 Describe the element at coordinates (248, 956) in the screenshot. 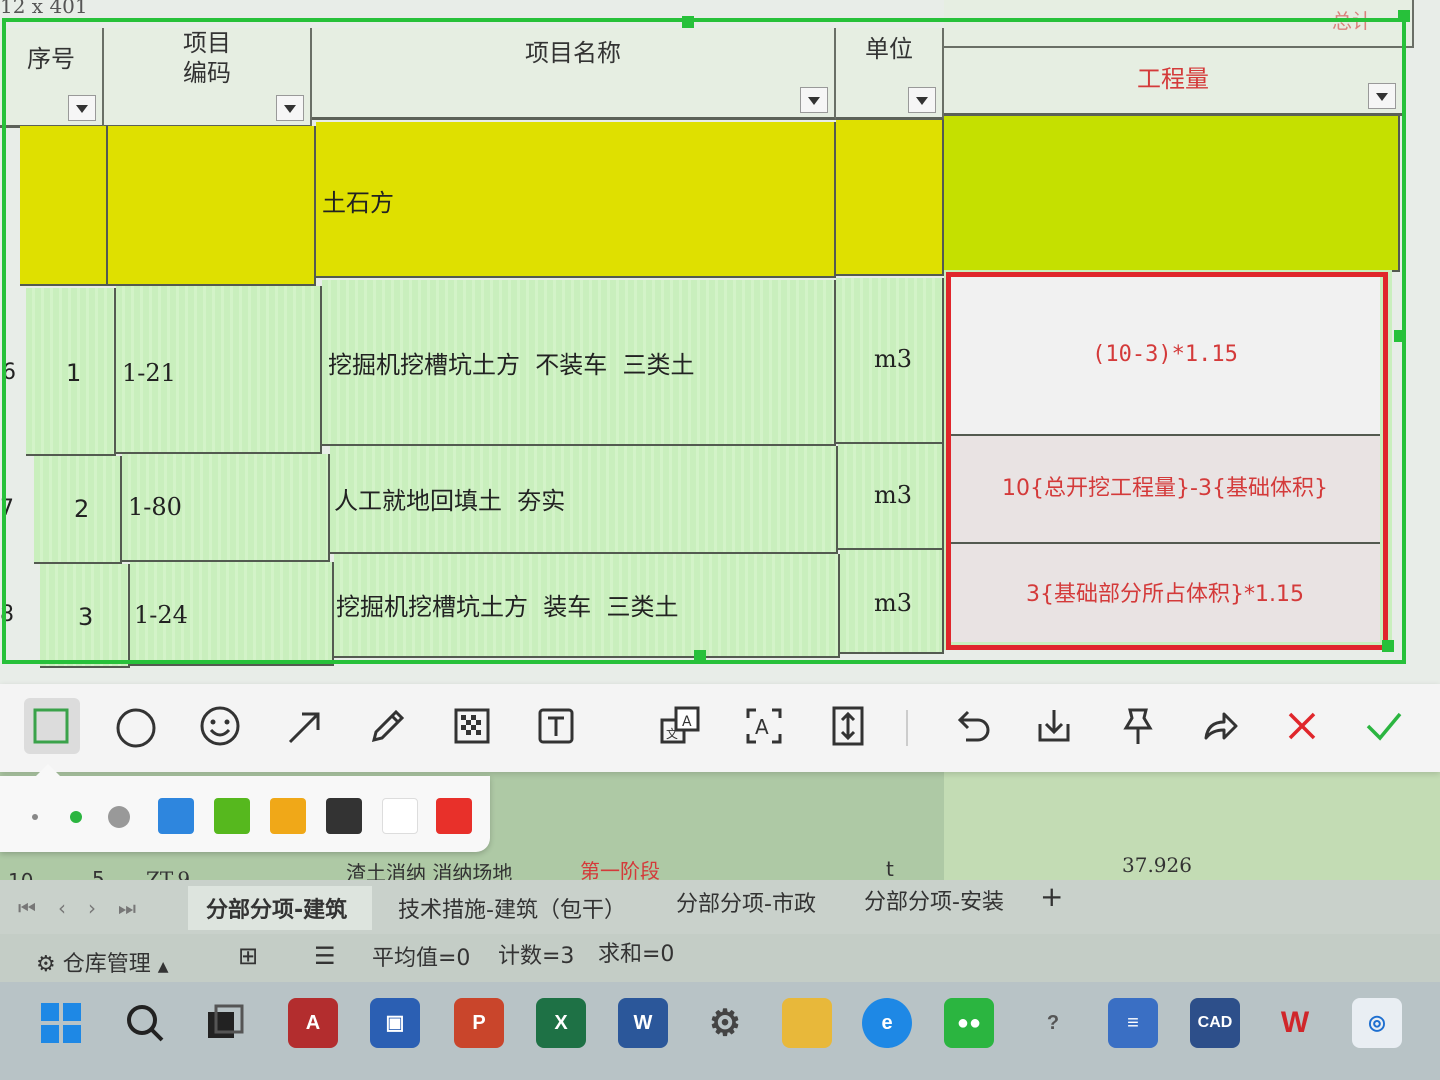

I see `table-icon: ⊞` at that location.